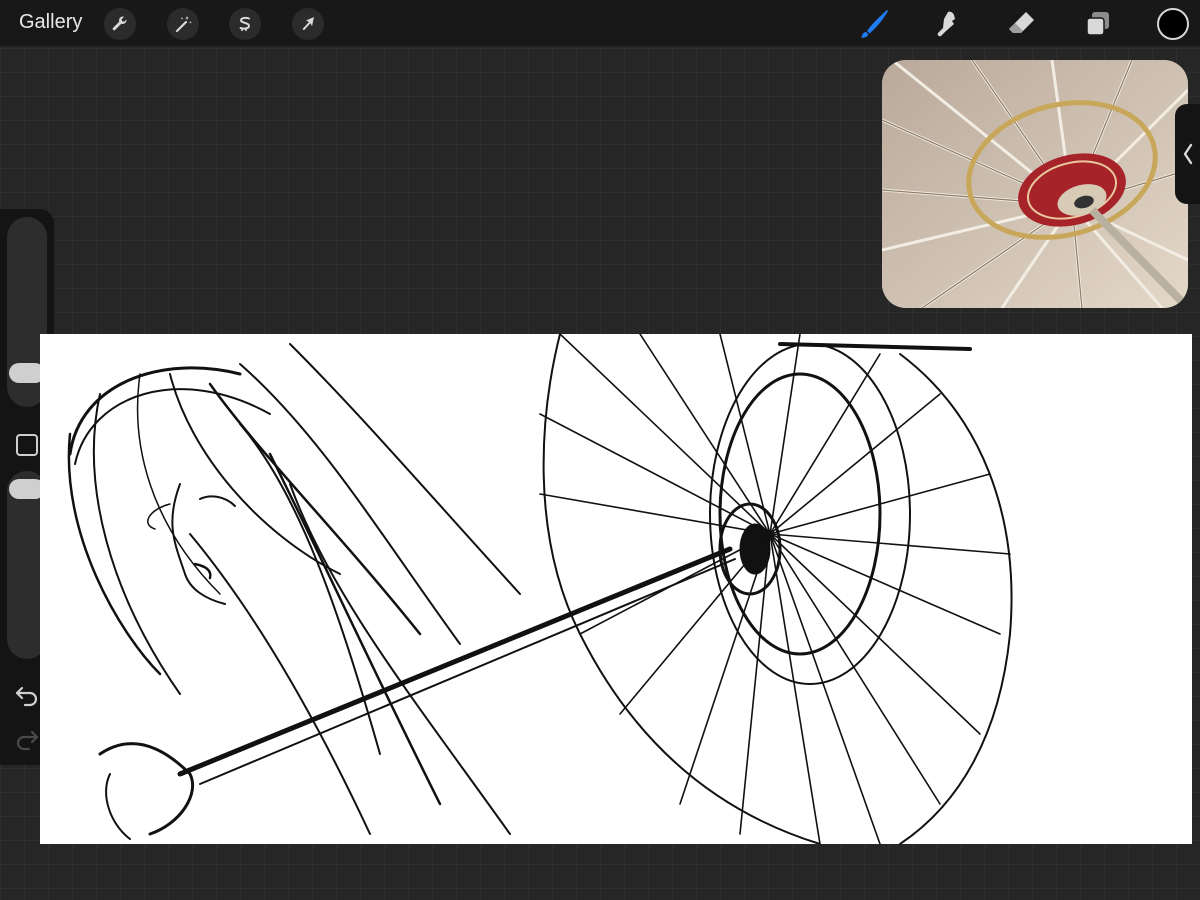 This screenshot has width=1200, height=900. I want to click on layers-icon, so click(1097, 24).